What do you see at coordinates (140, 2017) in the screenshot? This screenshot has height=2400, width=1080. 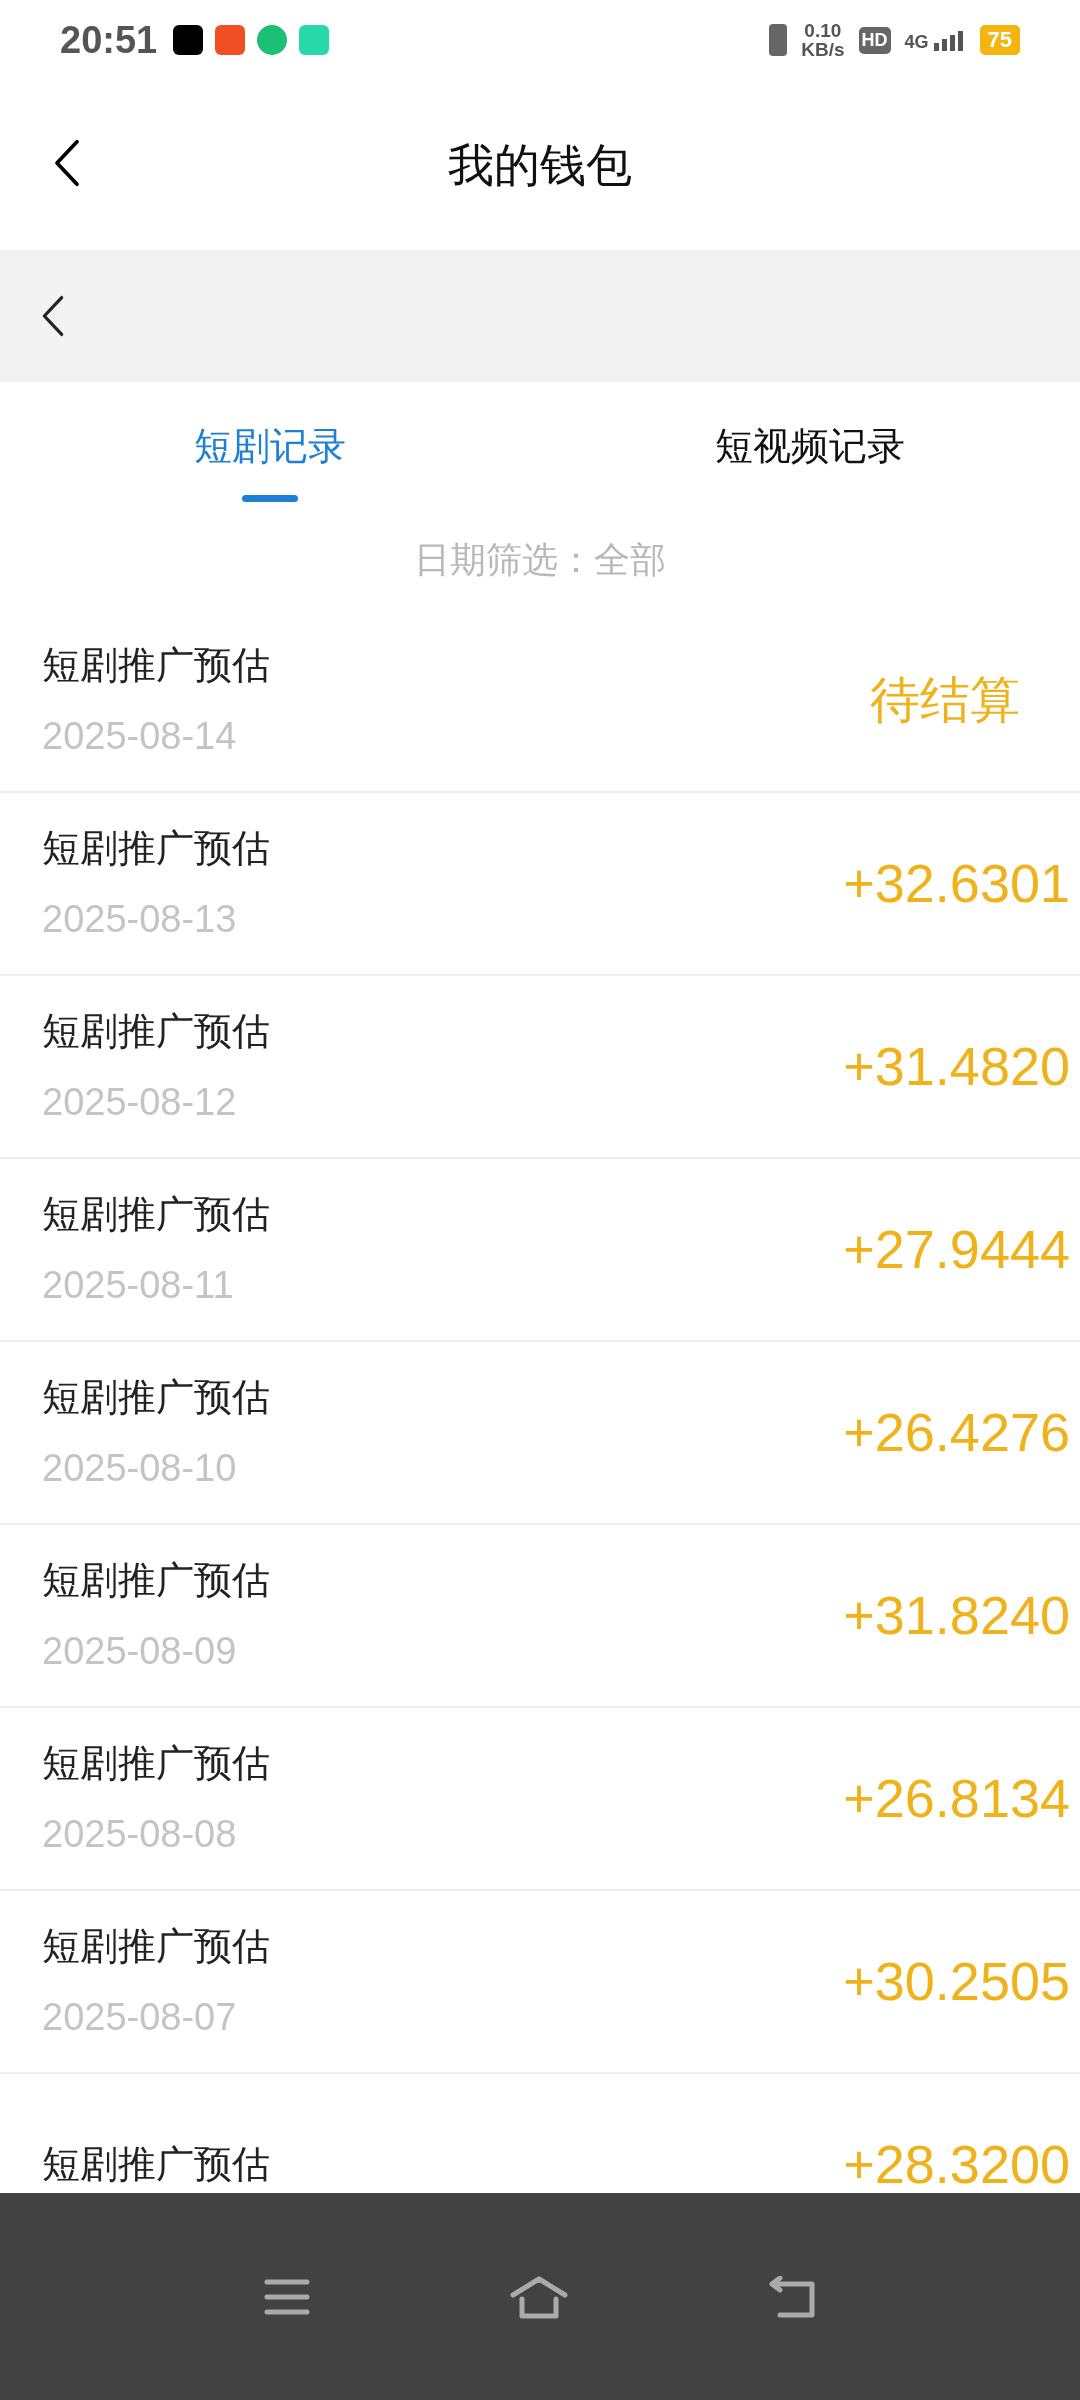 I see `record-date: 2025-08-07` at bounding box center [140, 2017].